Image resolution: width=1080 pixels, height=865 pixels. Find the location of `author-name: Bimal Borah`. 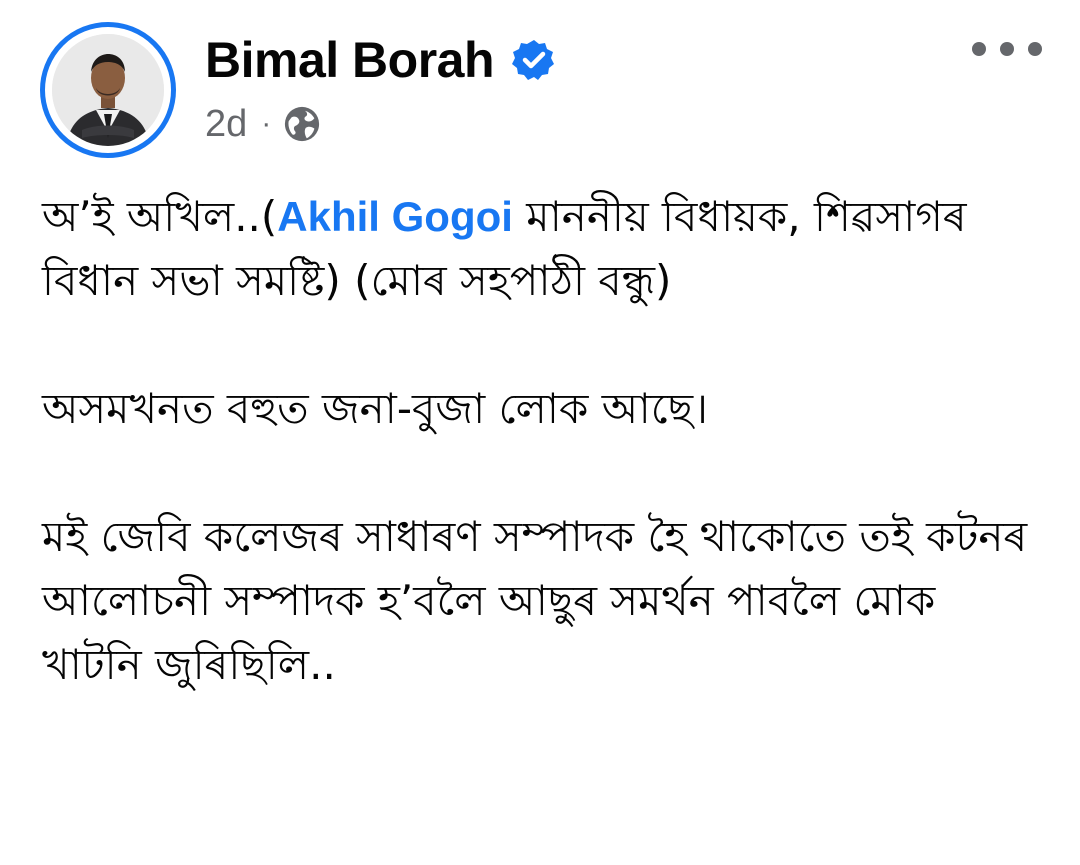

author-name: Bimal Borah is located at coordinates (350, 60).